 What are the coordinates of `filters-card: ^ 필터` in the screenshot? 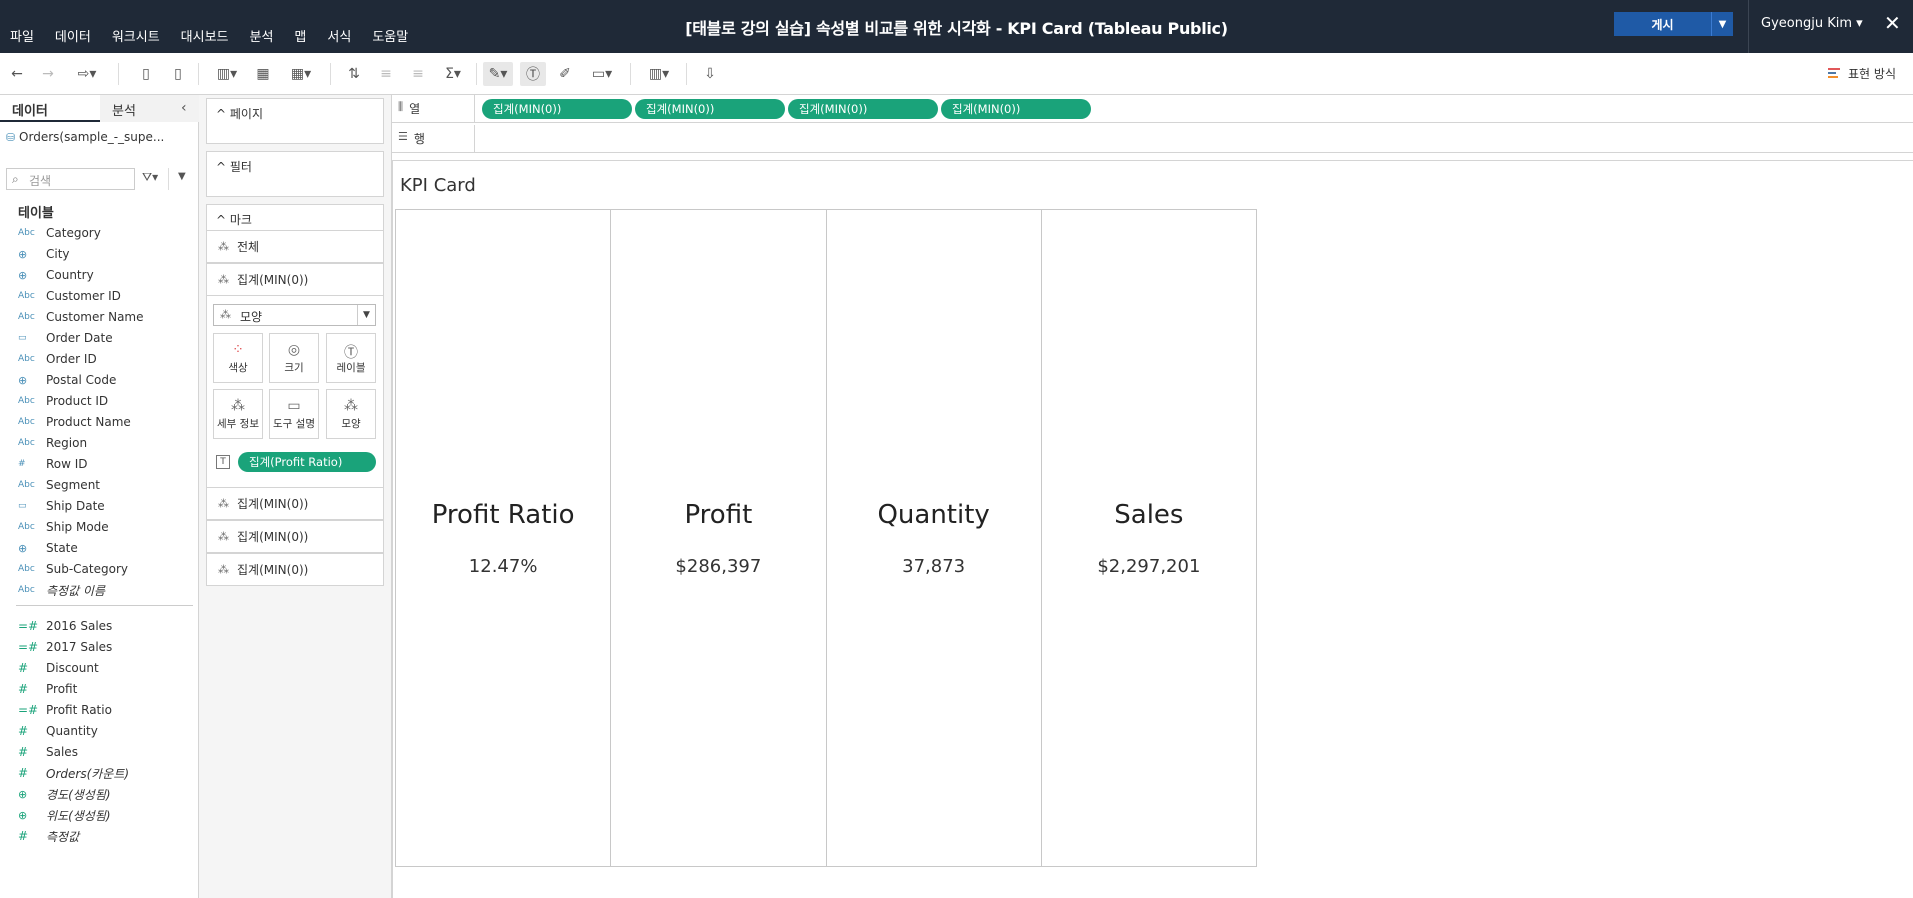 It's located at (295, 174).